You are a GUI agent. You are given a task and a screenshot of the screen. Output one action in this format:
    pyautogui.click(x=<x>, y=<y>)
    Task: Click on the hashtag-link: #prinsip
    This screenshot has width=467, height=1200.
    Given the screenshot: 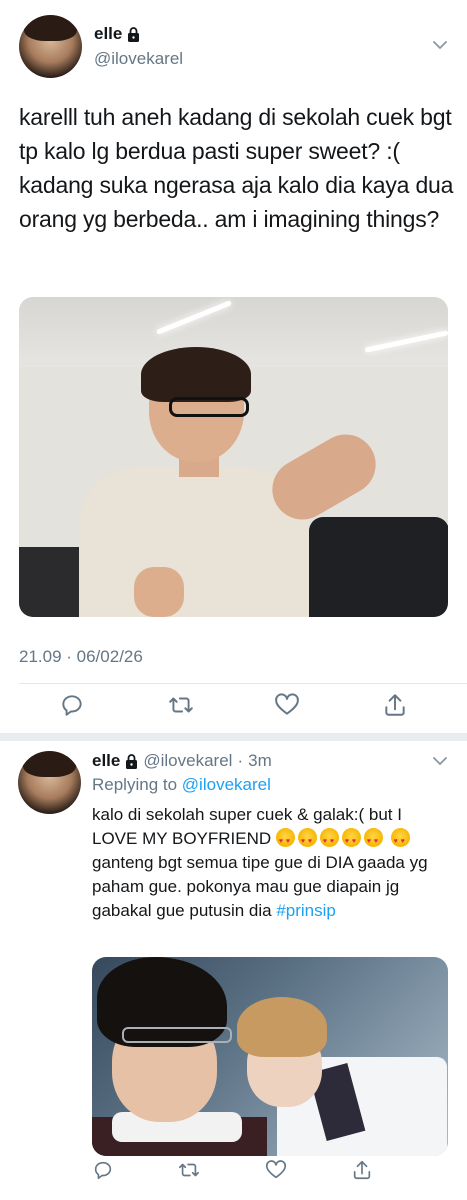 What is the action you would take?
    pyautogui.click(x=306, y=910)
    